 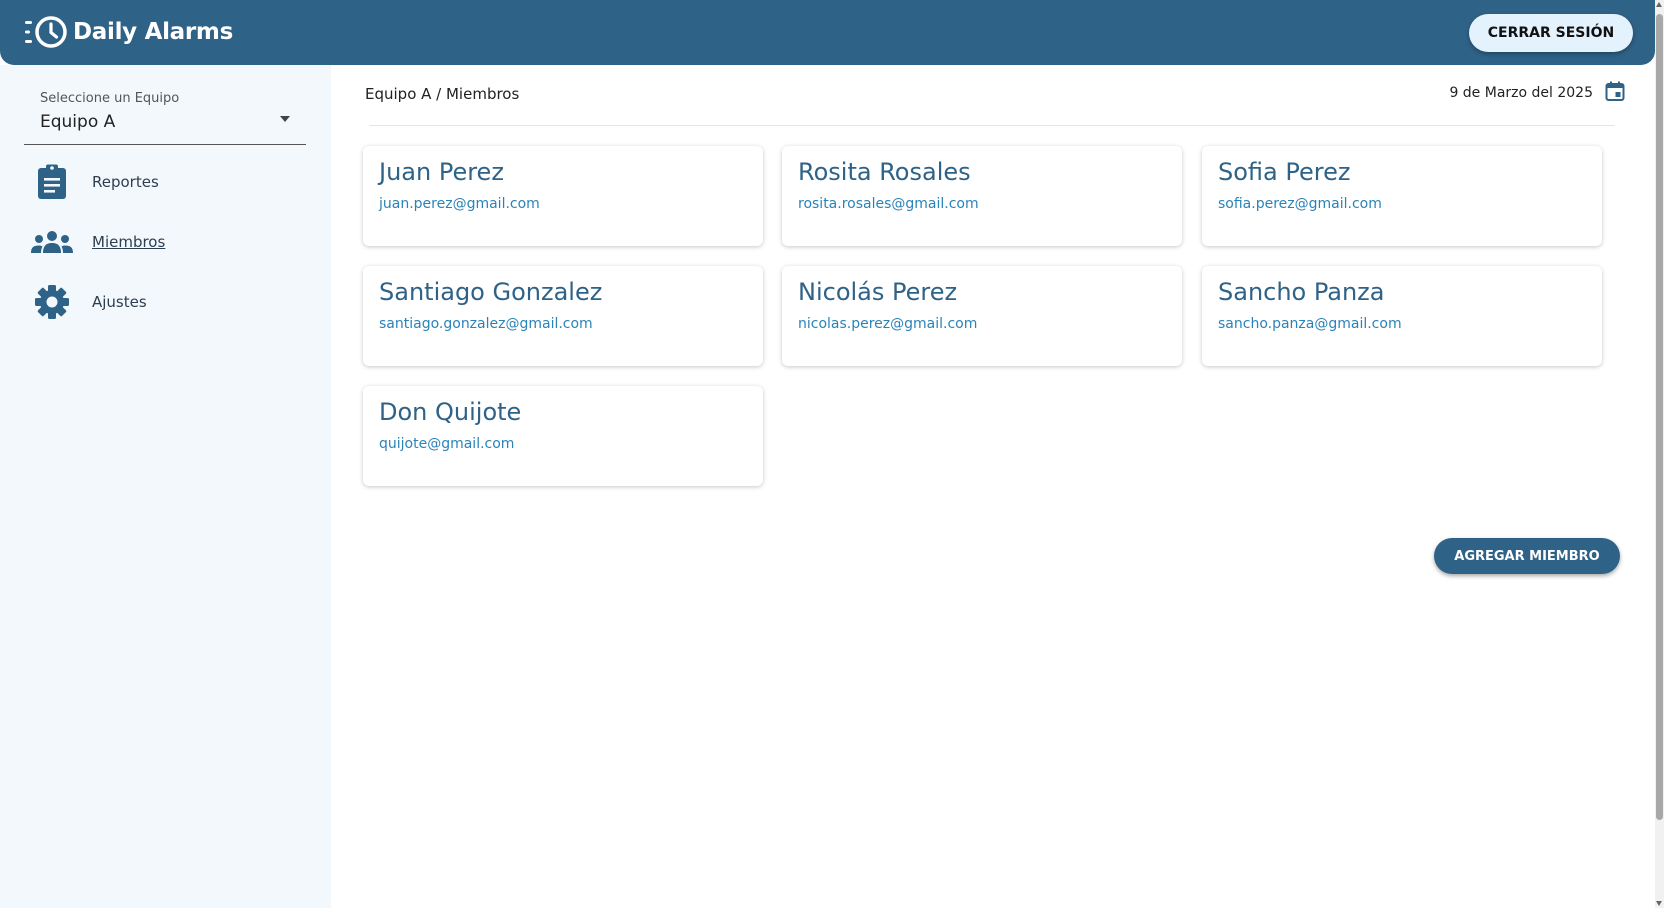 I want to click on member-email: sancho.panza@gmail.com, so click(x=1310, y=324).